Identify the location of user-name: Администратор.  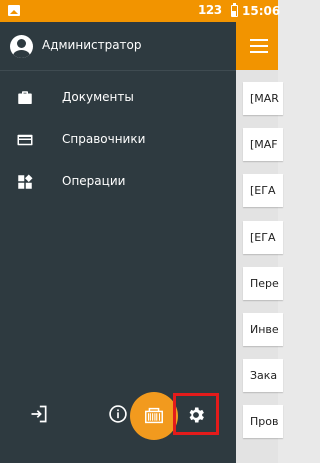
(92, 45).